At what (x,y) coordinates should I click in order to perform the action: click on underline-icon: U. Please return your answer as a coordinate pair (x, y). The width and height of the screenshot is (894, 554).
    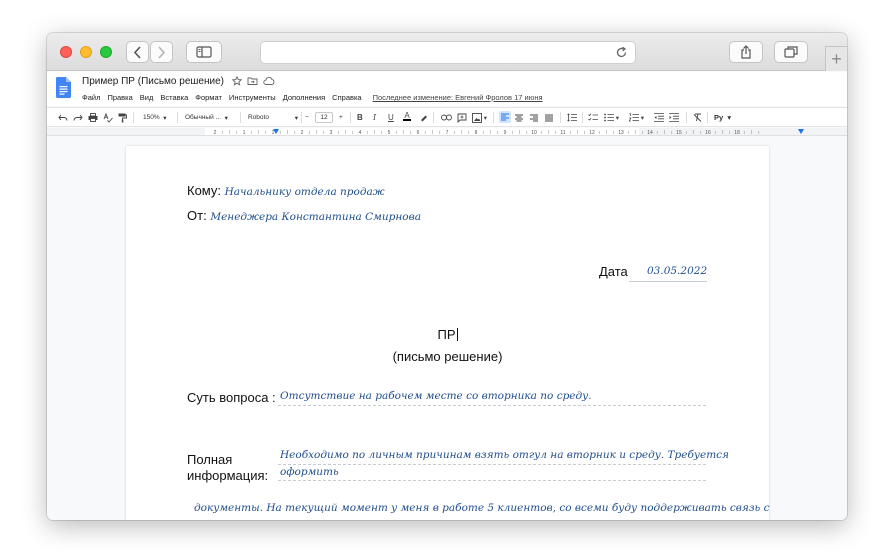
    Looking at the image, I should click on (391, 117).